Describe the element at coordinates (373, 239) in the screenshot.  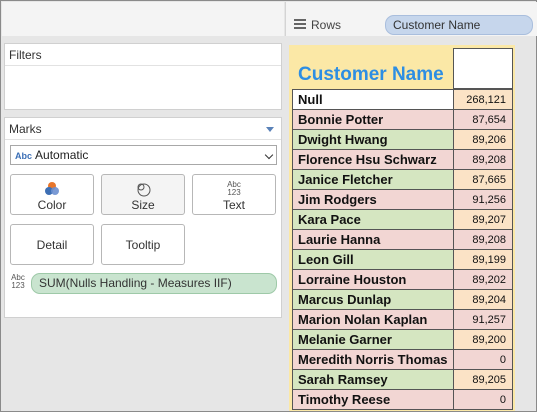
I see `customer-name-cell: Laurie Hanna` at that location.